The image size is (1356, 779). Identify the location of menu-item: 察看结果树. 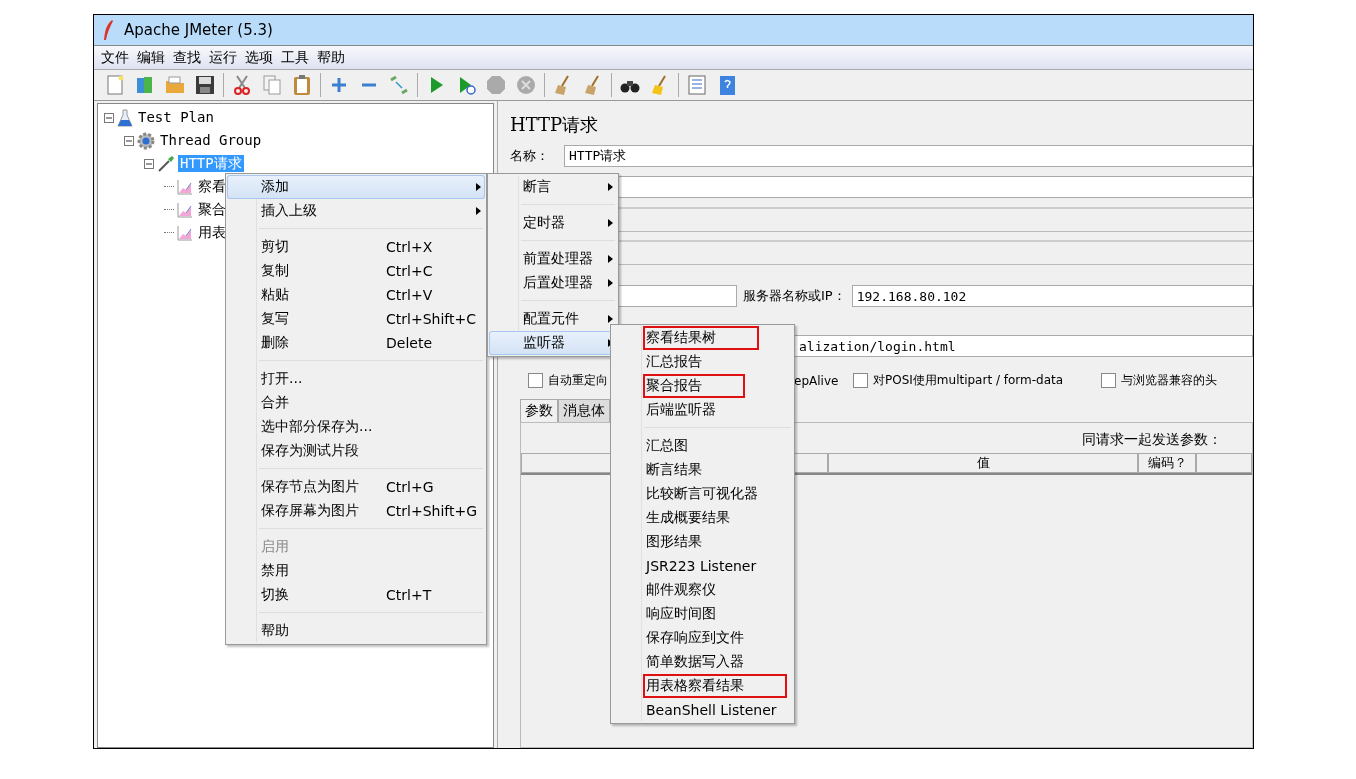
(701, 338).